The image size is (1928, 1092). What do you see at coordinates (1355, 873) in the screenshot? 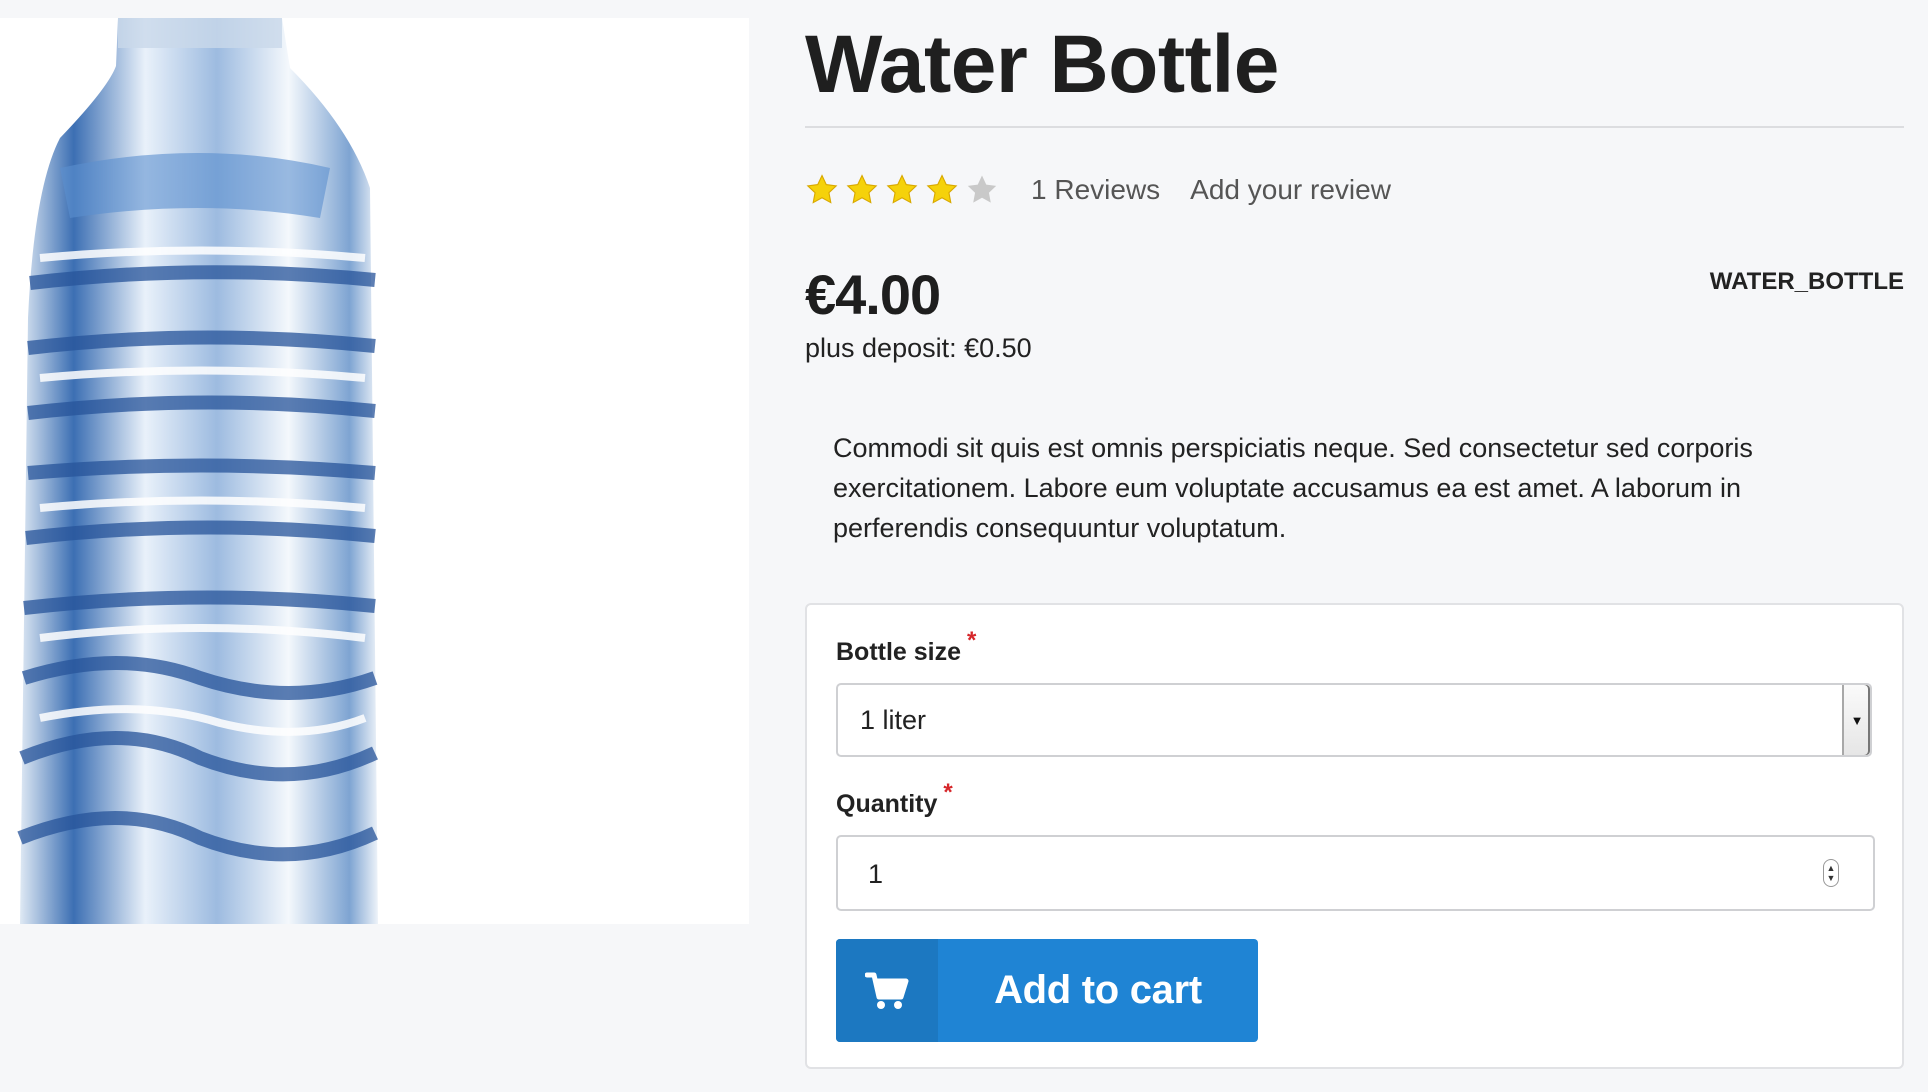
I see `quantity-input: 1 ▲ ▼` at bounding box center [1355, 873].